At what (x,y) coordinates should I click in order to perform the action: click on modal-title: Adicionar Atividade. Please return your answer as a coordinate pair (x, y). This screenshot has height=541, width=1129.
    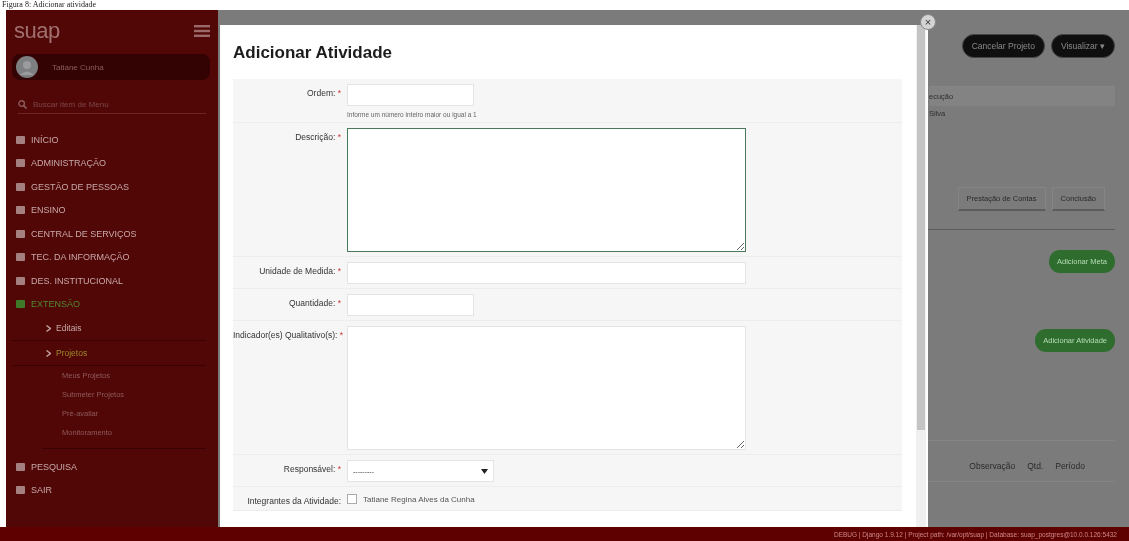
    Looking at the image, I should click on (313, 53).